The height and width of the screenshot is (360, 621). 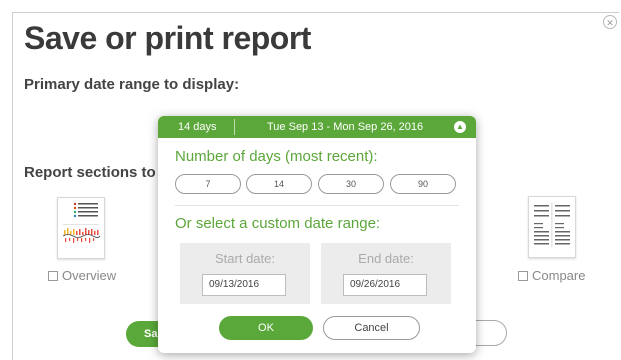 What do you see at coordinates (208, 184) in the screenshot?
I see `days-7-button: 7` at bounding box center [208, 184].